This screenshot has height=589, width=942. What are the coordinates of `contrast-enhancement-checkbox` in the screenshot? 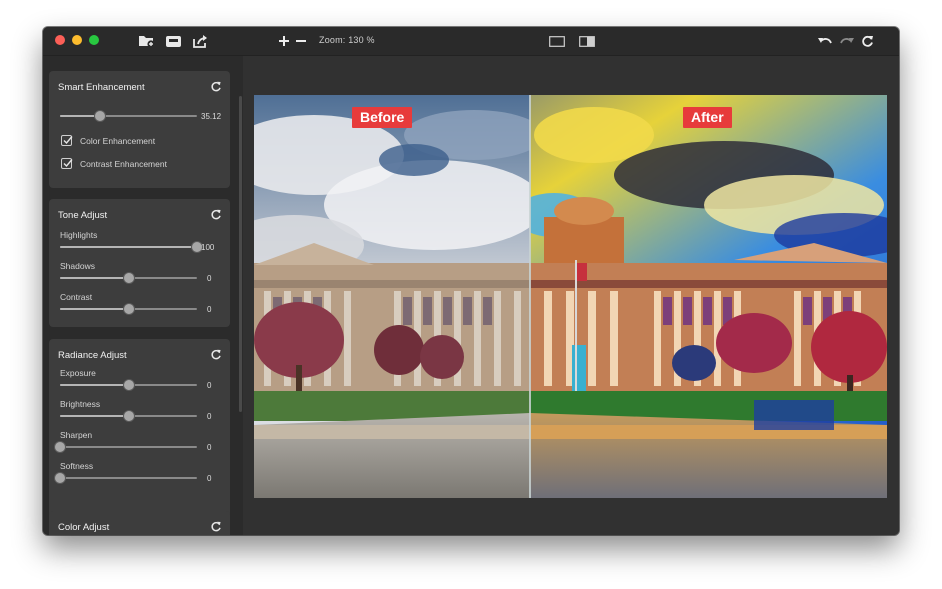 It's located at (67, 163).